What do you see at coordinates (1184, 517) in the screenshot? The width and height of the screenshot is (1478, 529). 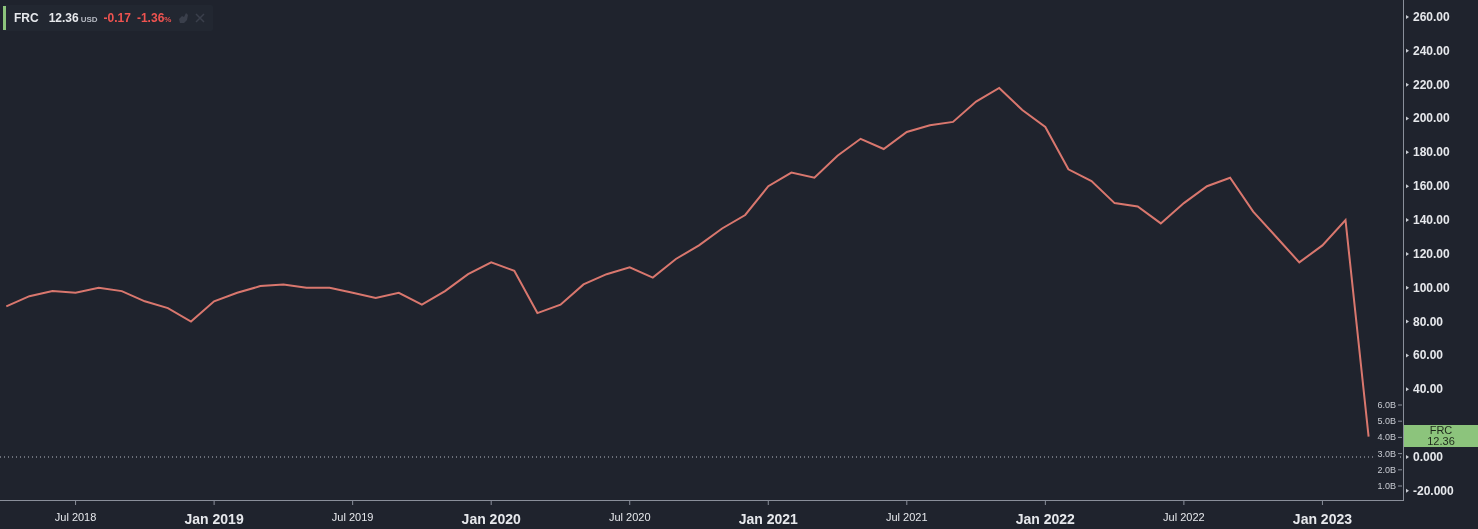 I see `date-label: Jul 2022` at bounding box center [1184, 517].